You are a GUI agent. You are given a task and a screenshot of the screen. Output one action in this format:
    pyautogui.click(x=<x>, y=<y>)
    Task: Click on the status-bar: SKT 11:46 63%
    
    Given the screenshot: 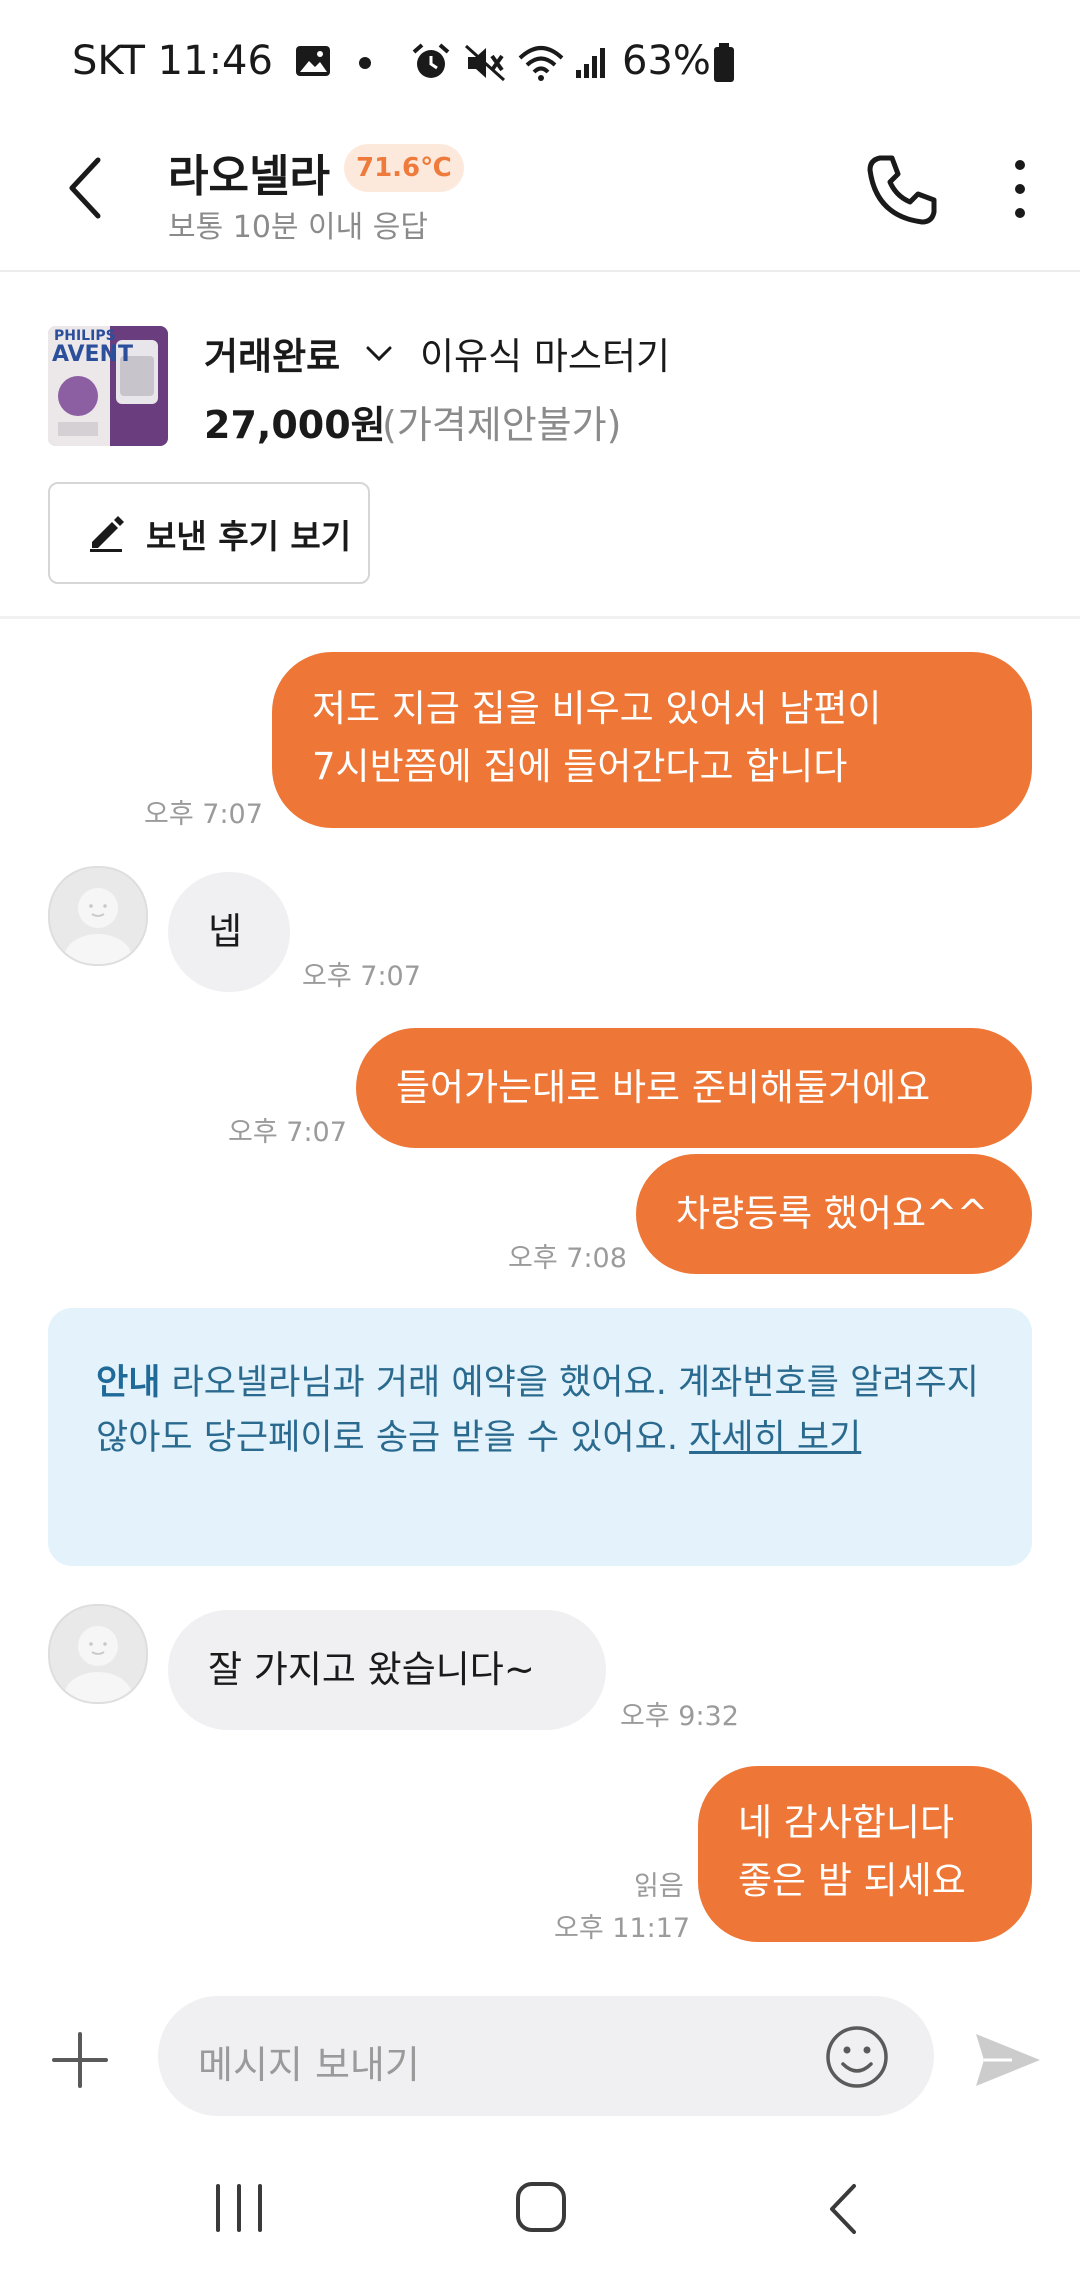 What is the action you would take?
    pyautogui.click(x=540, y=60)
    